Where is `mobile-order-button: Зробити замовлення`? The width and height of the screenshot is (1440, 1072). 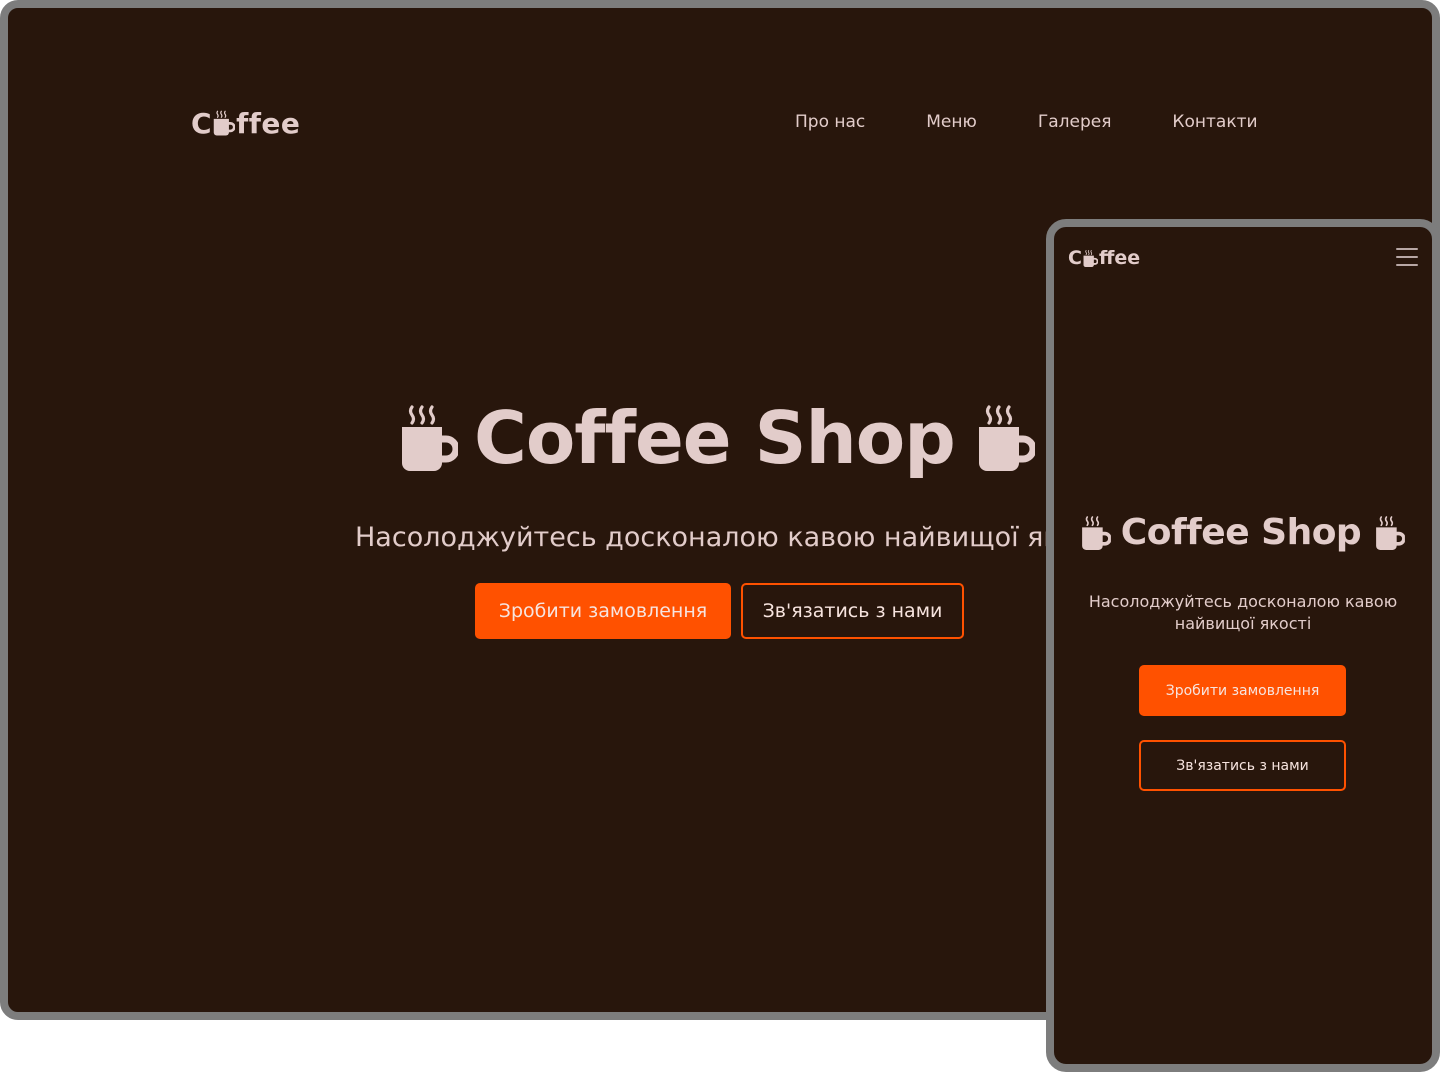 mobile-order-button: Зробити замовлення is located at coordinates (1242, 690).